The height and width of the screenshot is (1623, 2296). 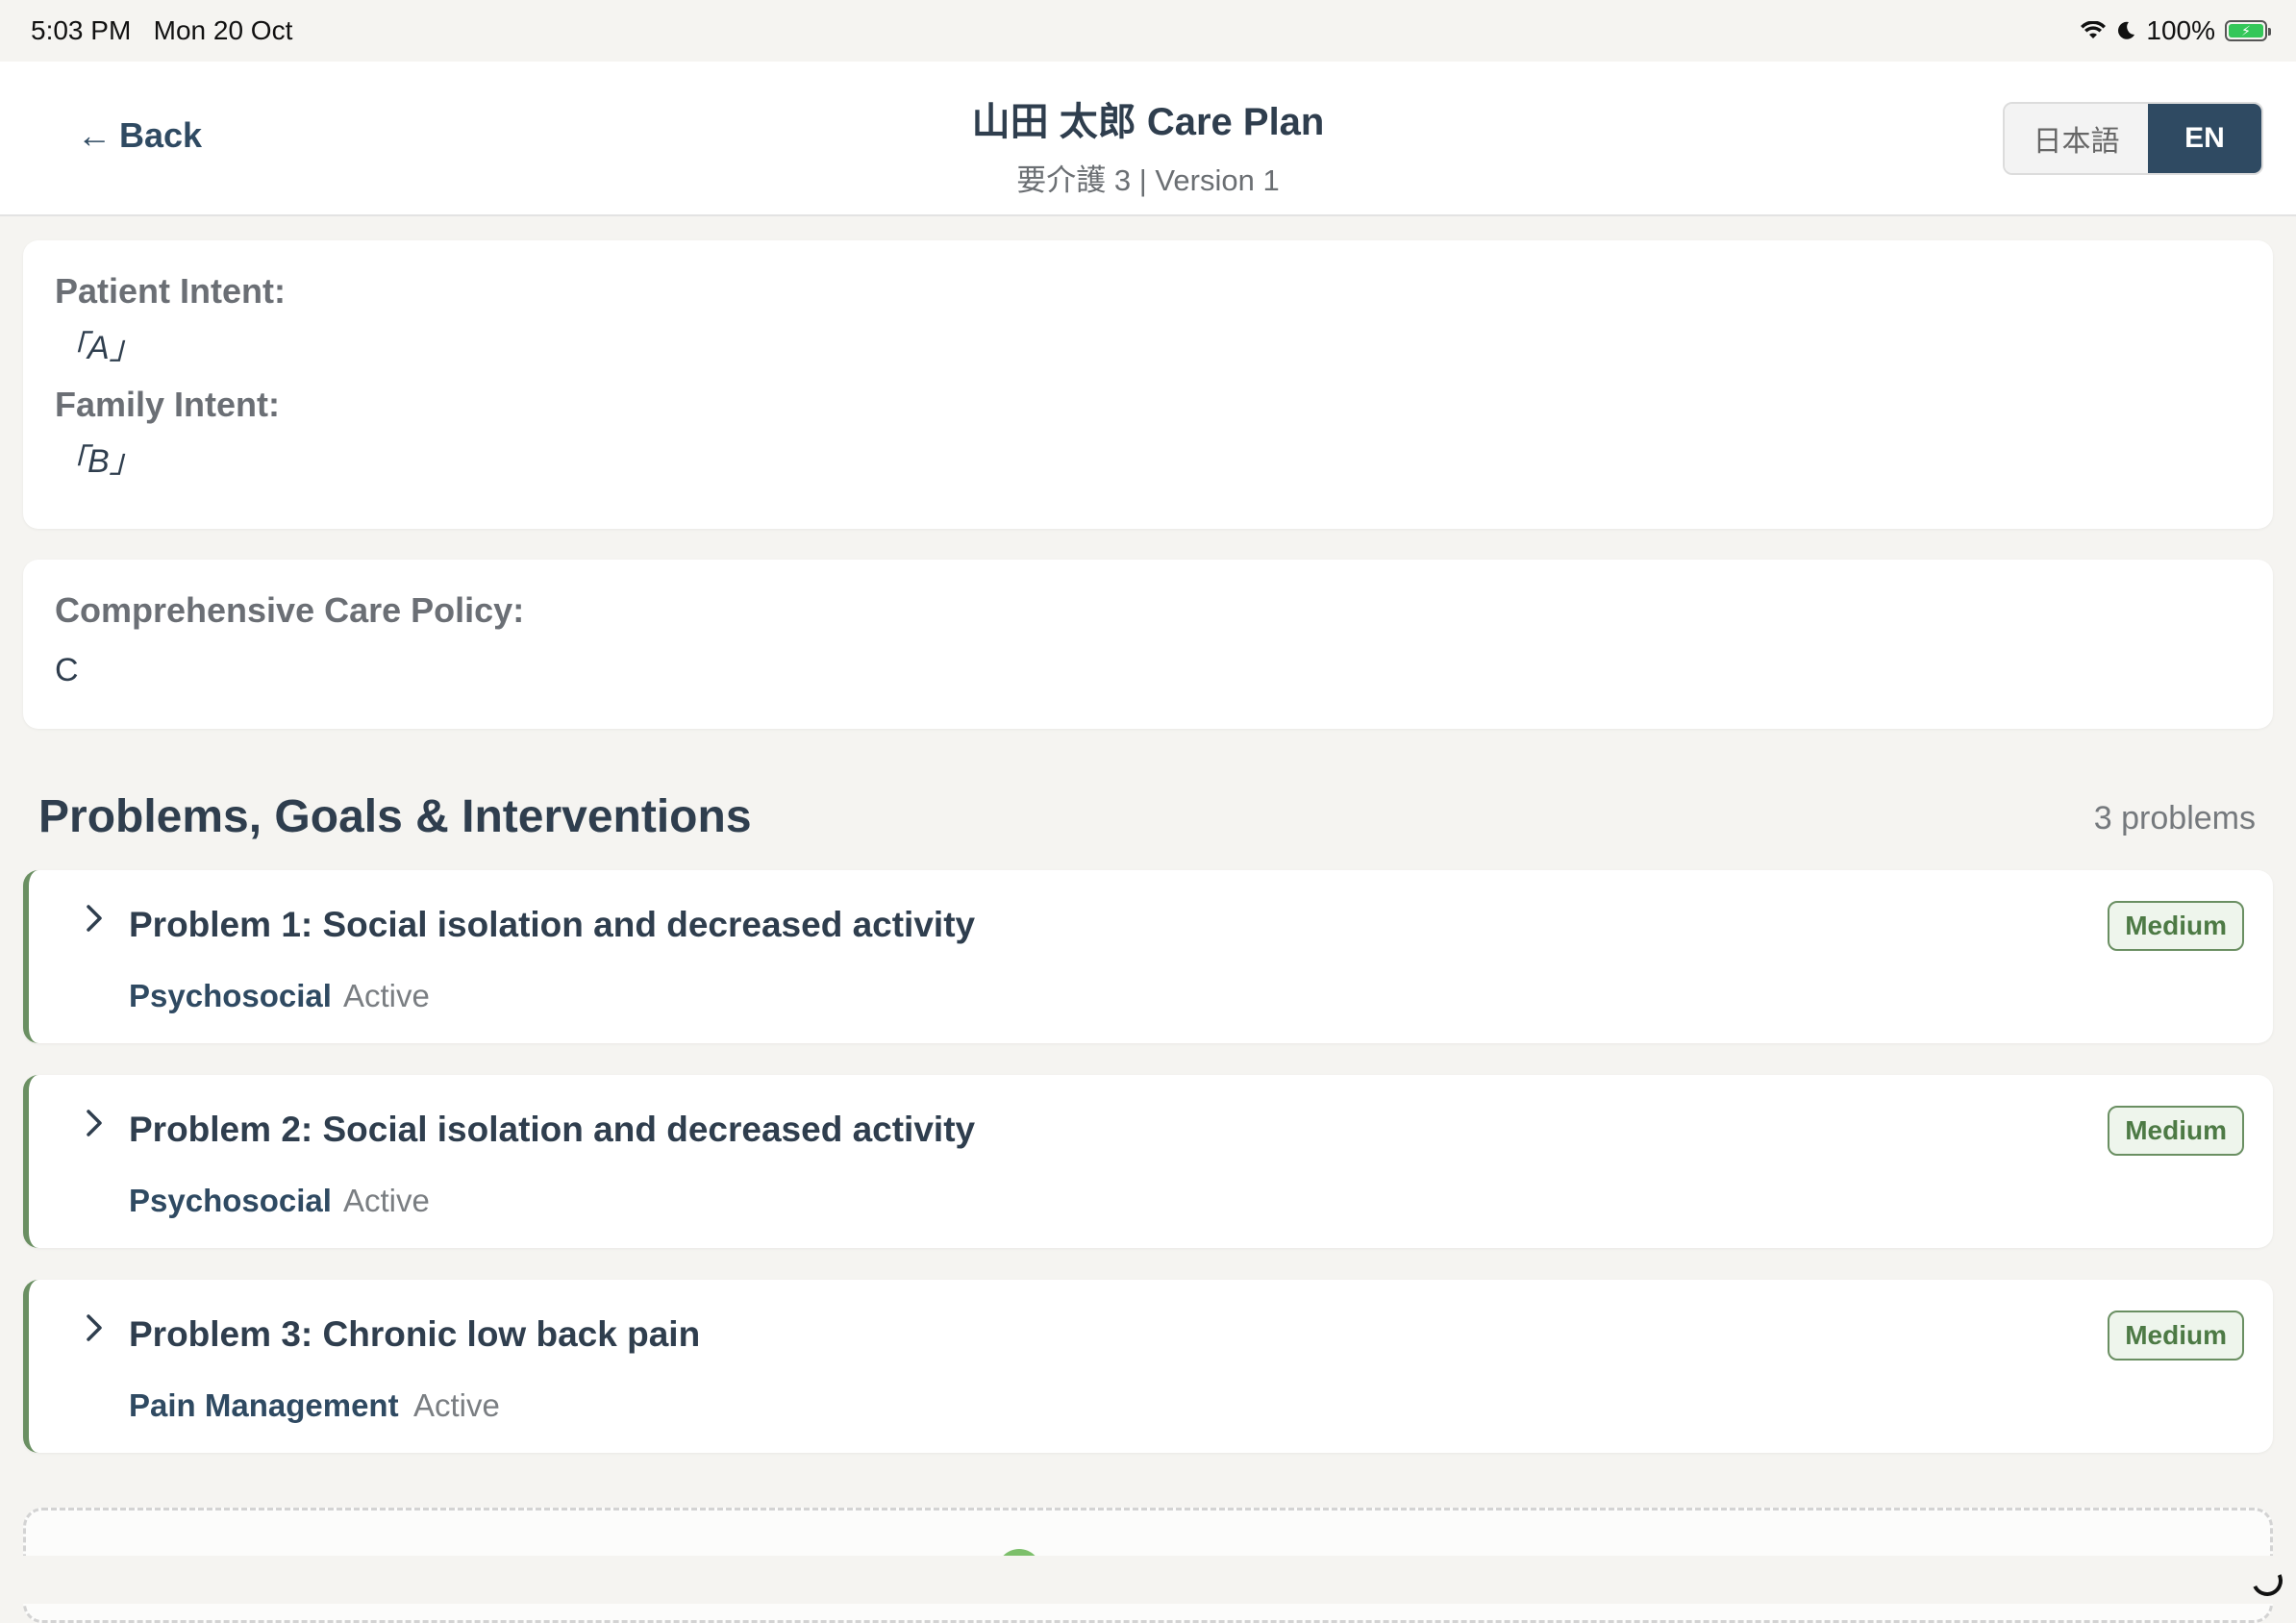 I want to click on status-time-date: 5:03 PM Mon 20 Oct, so click(x=161, y=30).